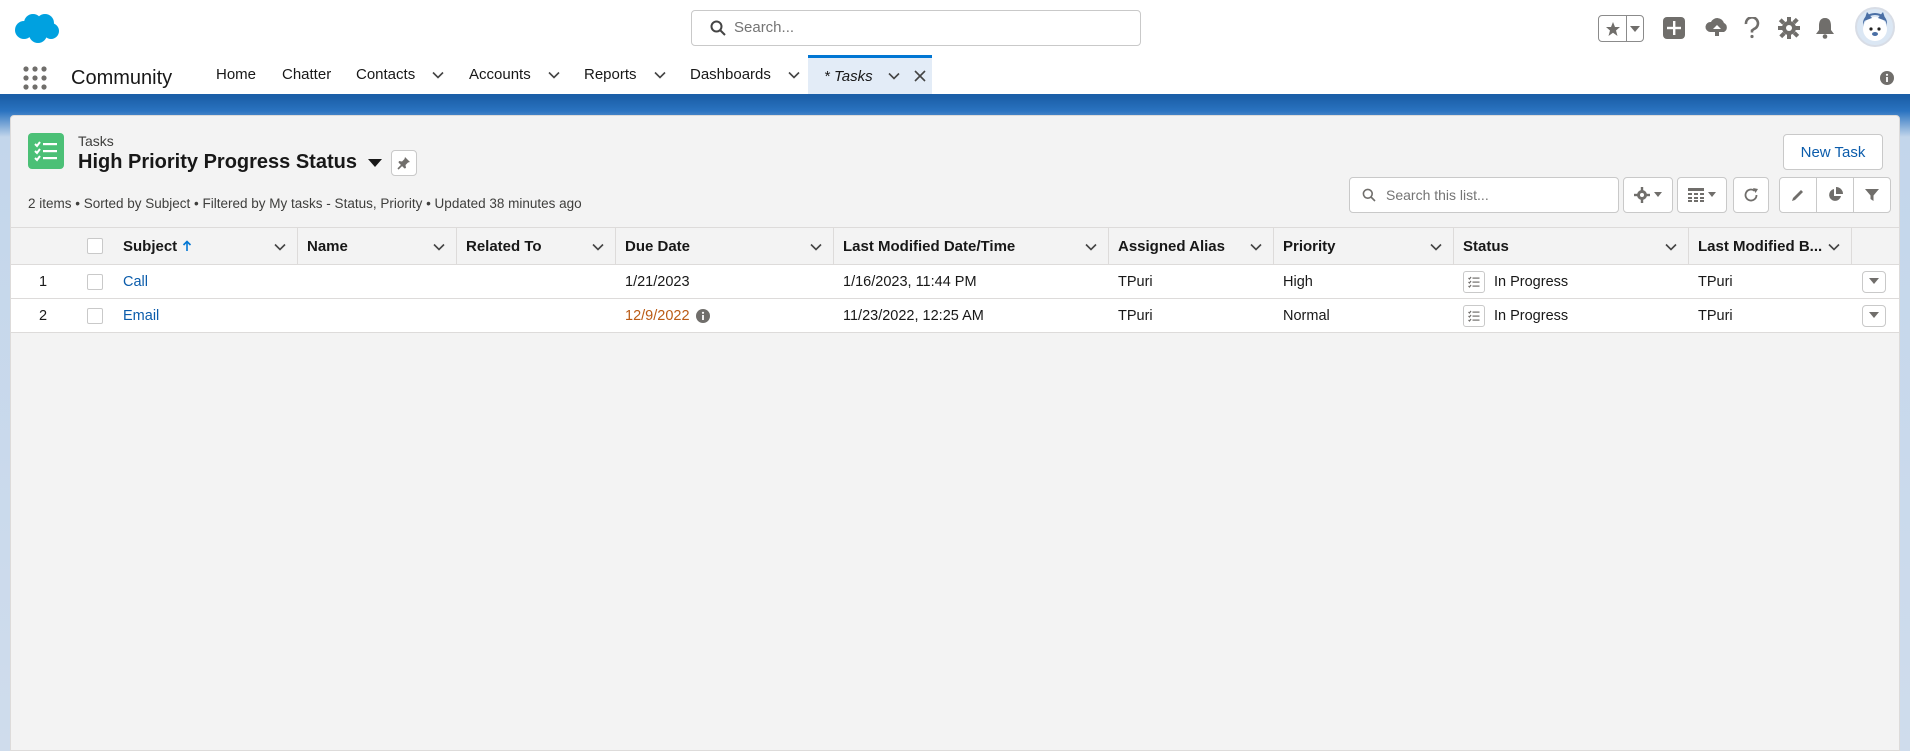  What do you see at coordinates (910, 281) in the screenshot?
I see `last-modified-cell: 1/16/2023, 11:44 PM` at bounding box center [910, 281].